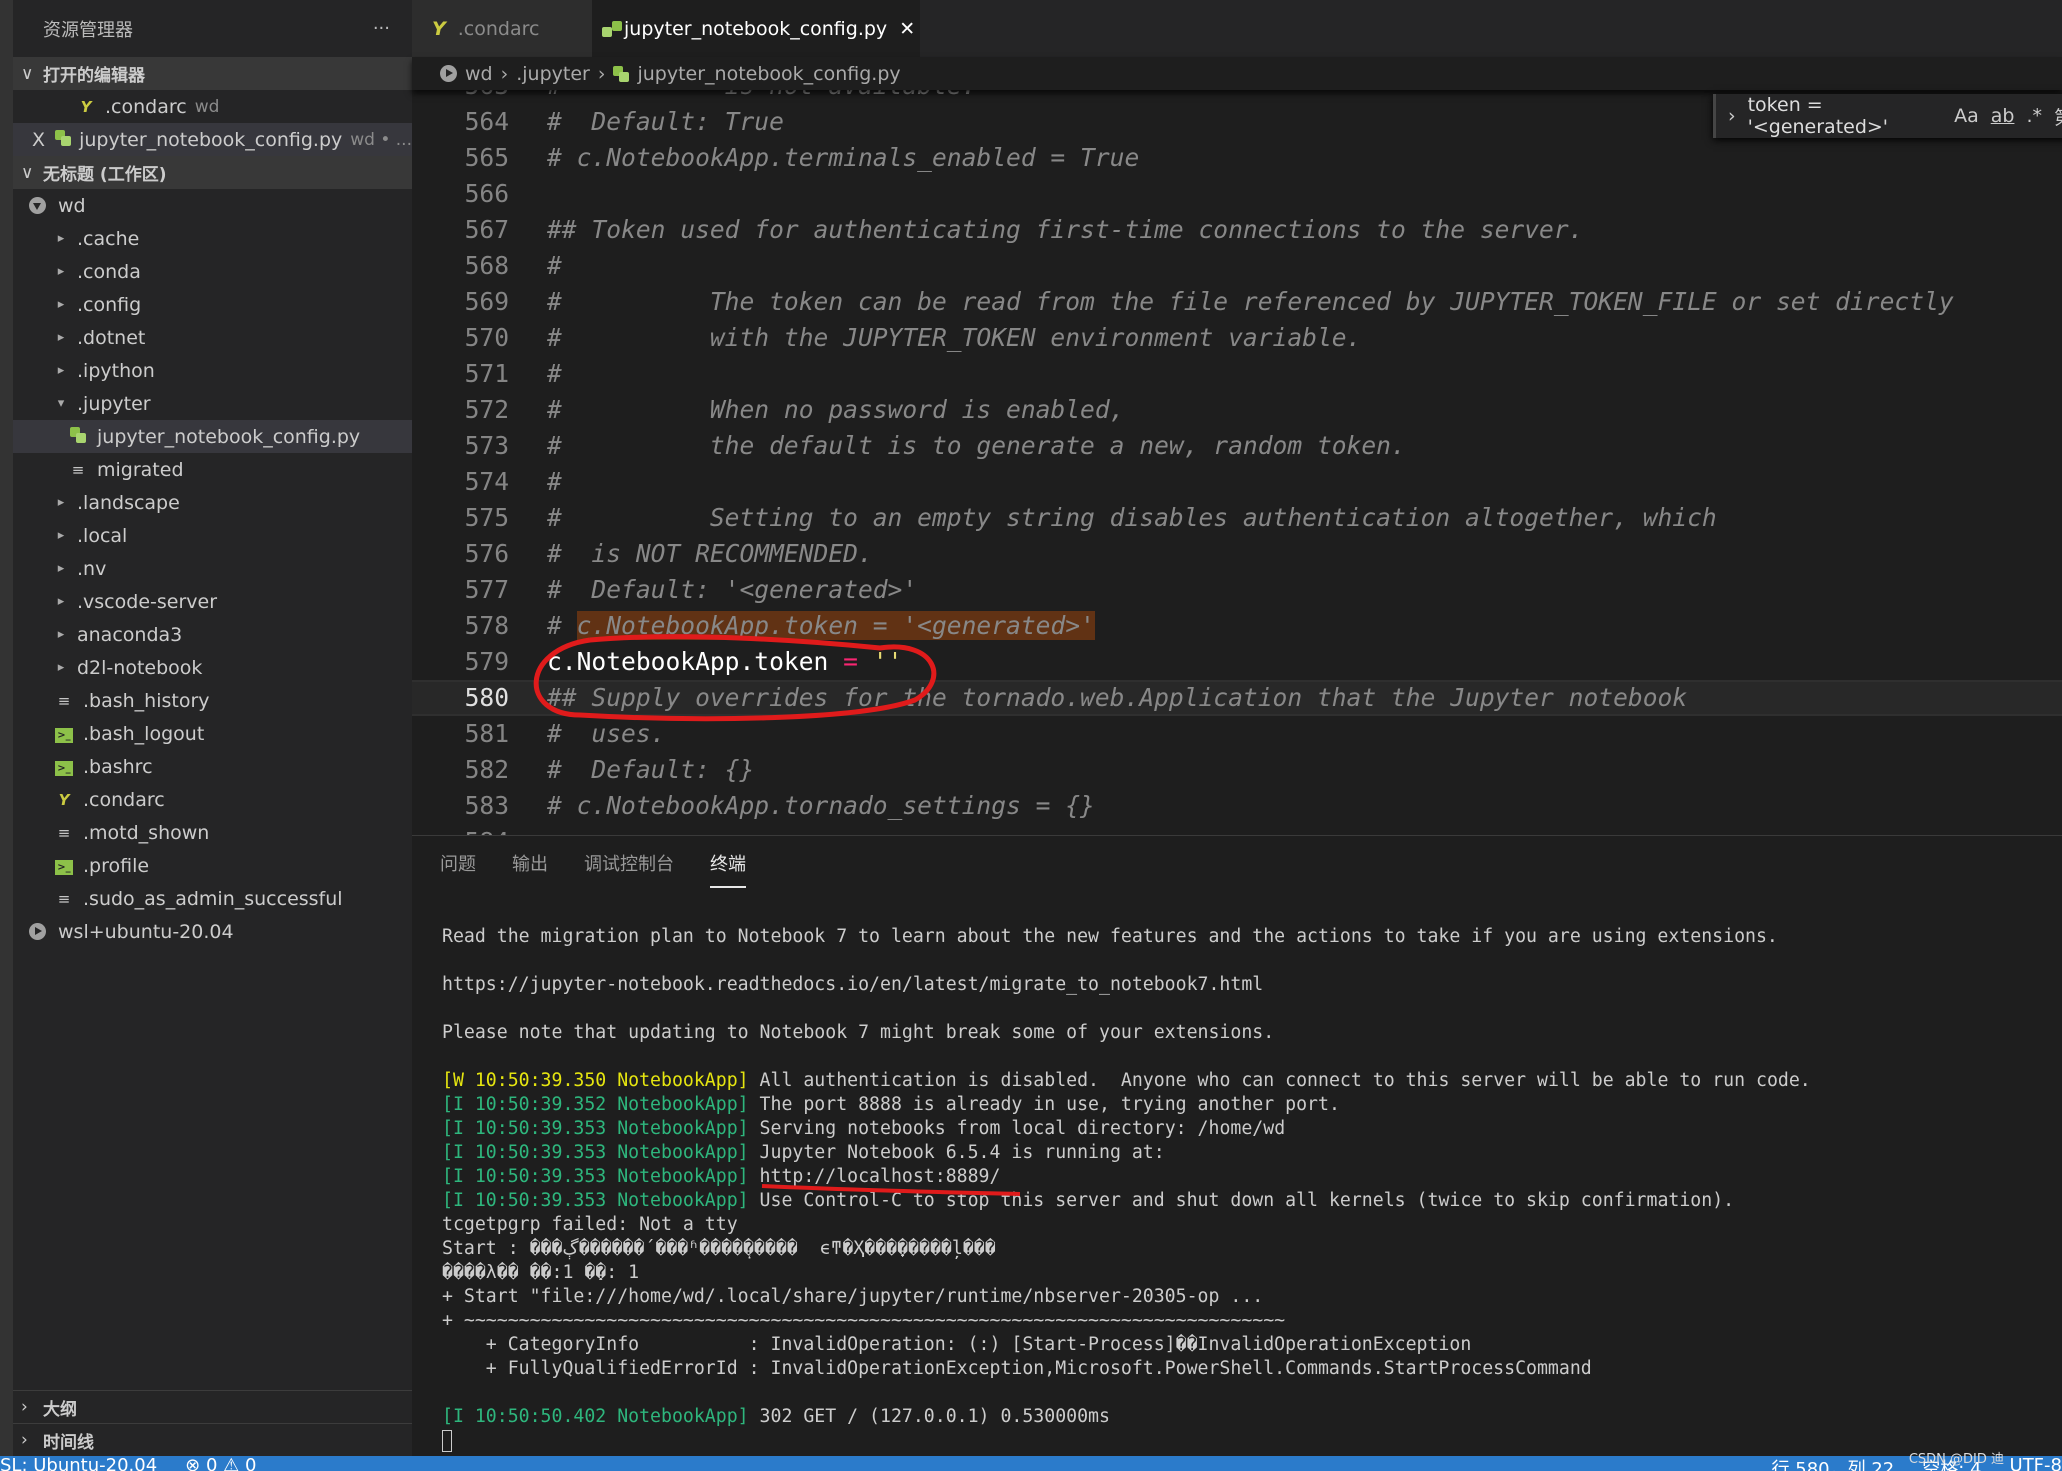 This screenshot has width=2062, height=1471. I want to click on code-token: # Default: {}, so click(651, 769).